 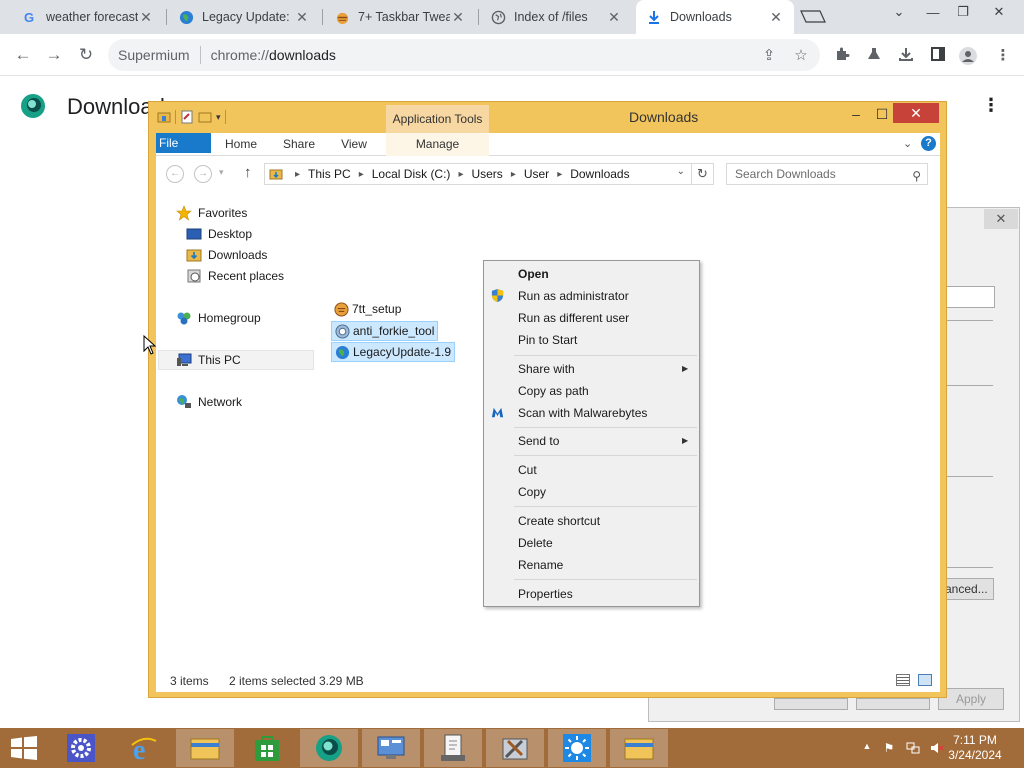 What do you see at coordinates (164, 117) in the screenshot?
I see `folder-icon` at bounding box center [164, 117].